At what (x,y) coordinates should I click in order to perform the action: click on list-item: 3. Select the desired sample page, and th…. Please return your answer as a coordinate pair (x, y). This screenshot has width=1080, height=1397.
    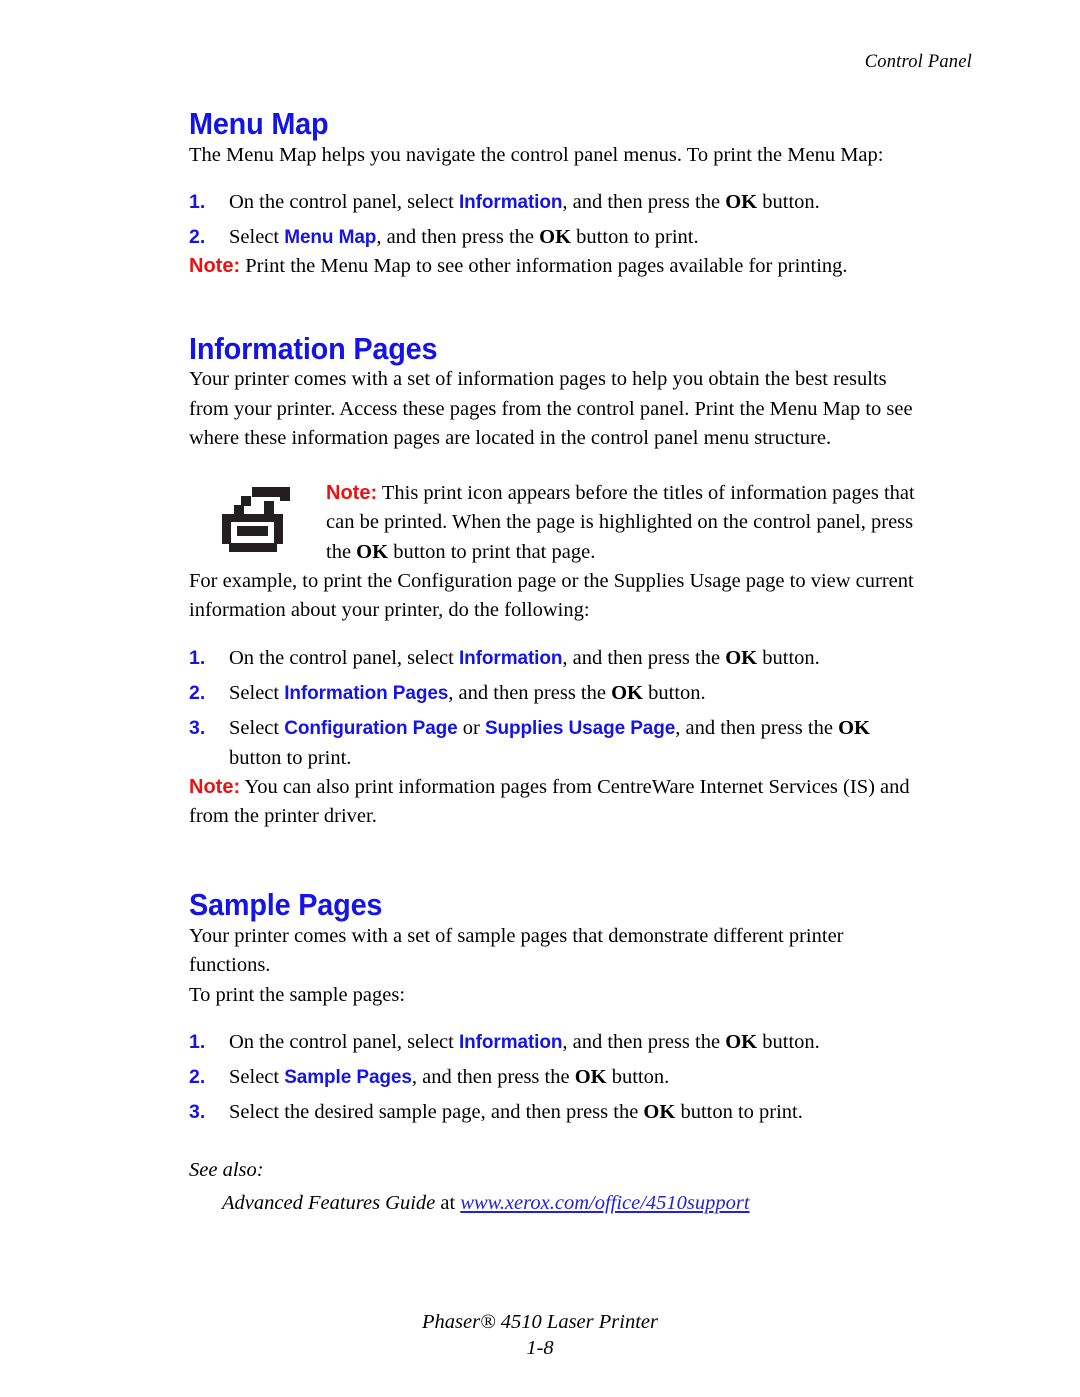
    Looking at the image, I should click on (557, 1112).